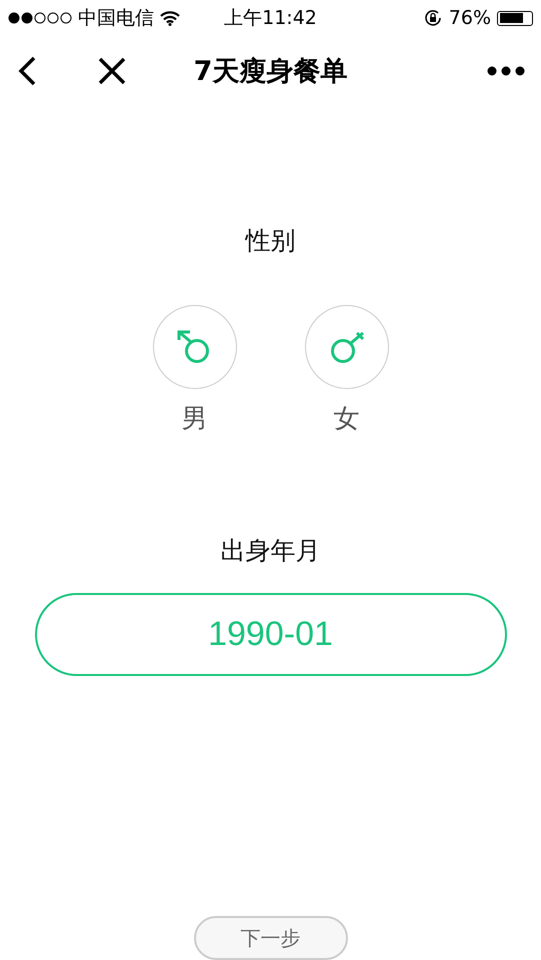 The image size is (541, 960). Describe the element at coordinates (271, 241) in the screenshot. I see `gender-label: 性别` at that location.